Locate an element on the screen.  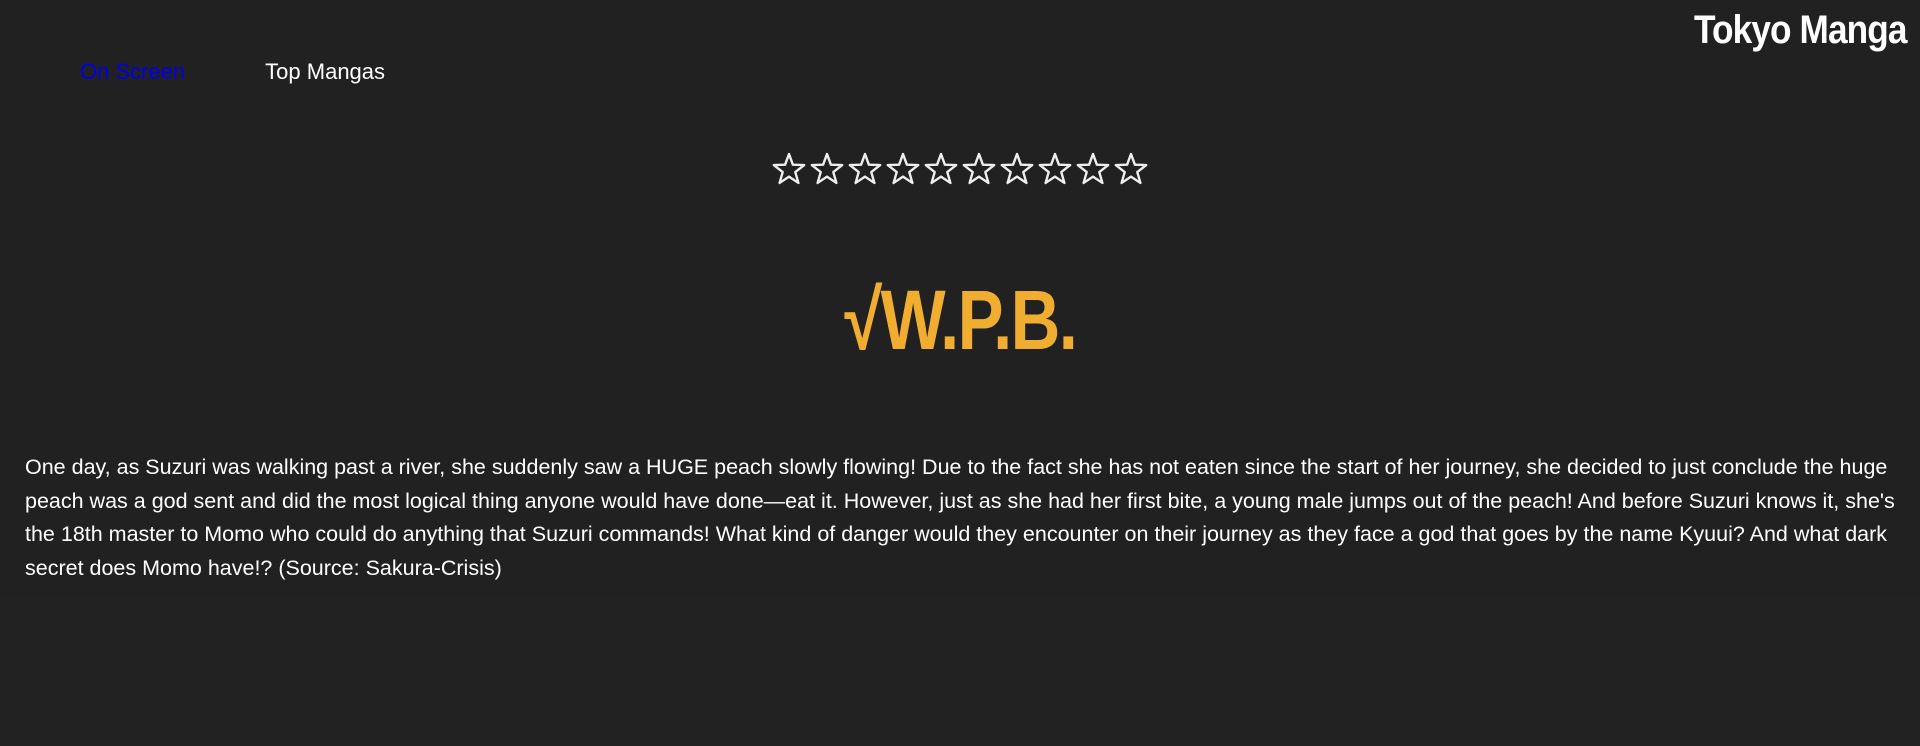
manga-title-text: √W.P.B. is located at coordinates (960, 320).